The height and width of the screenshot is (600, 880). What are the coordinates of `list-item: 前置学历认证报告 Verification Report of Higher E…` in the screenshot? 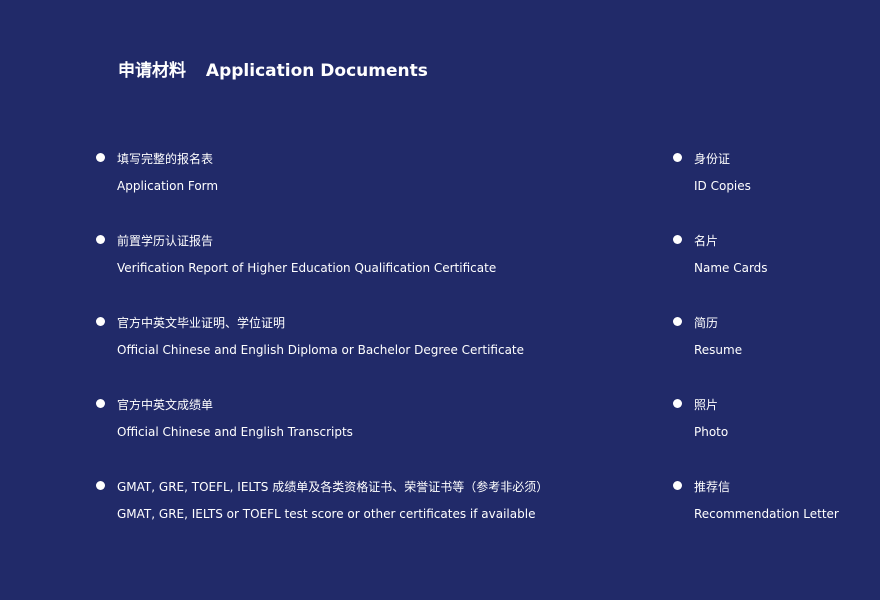 It's located at (322, 273).